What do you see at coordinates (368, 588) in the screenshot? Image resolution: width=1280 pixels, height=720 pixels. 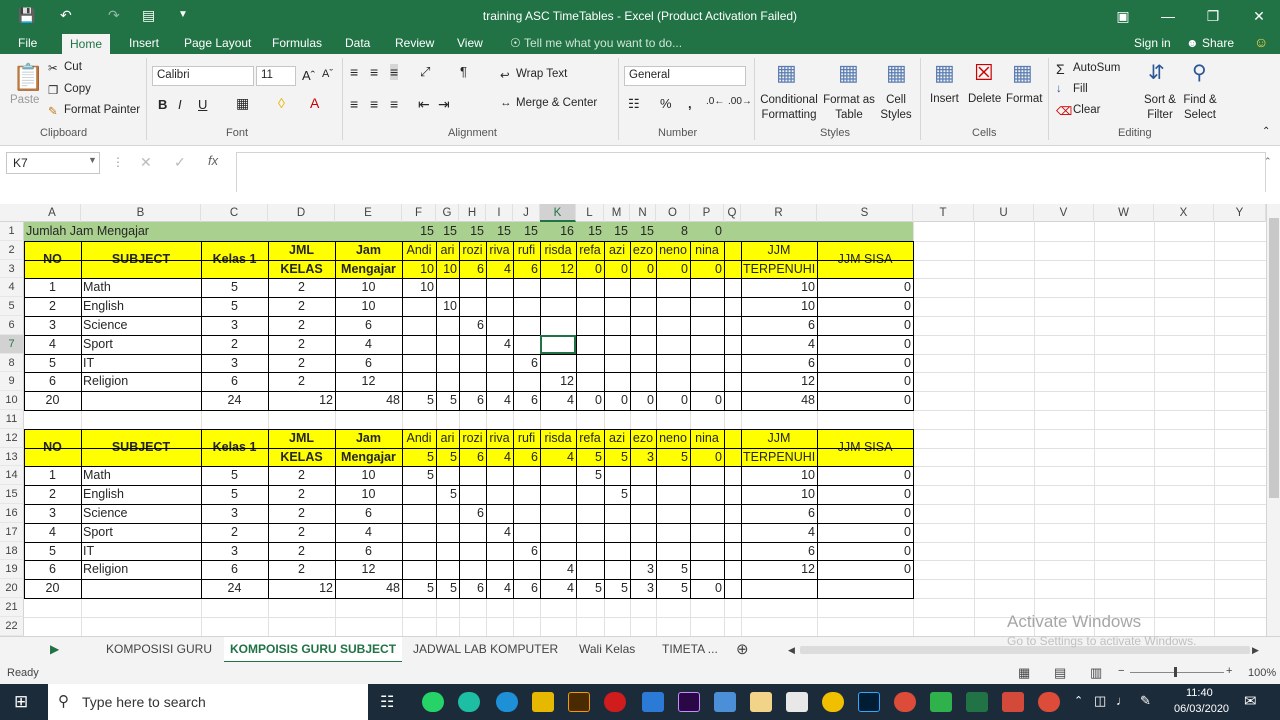 I see `cell: 48` at bounding box center [368, 588].